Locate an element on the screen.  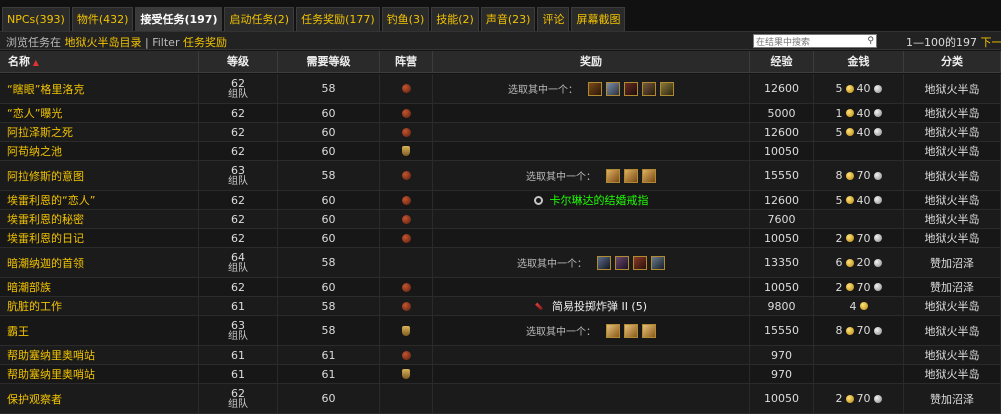
cell-6: 540 is located at coordinates (859, 132).